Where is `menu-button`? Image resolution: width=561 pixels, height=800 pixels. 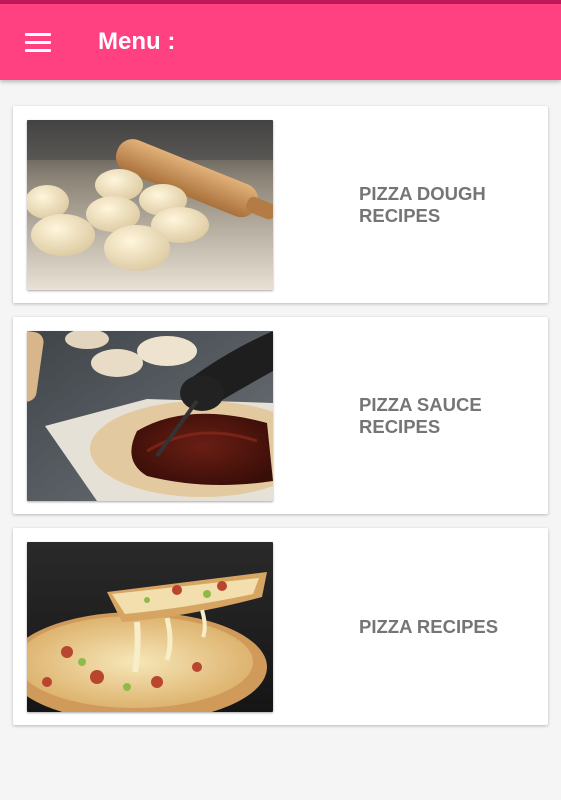 menu-button is located at coordinates (38, 42).